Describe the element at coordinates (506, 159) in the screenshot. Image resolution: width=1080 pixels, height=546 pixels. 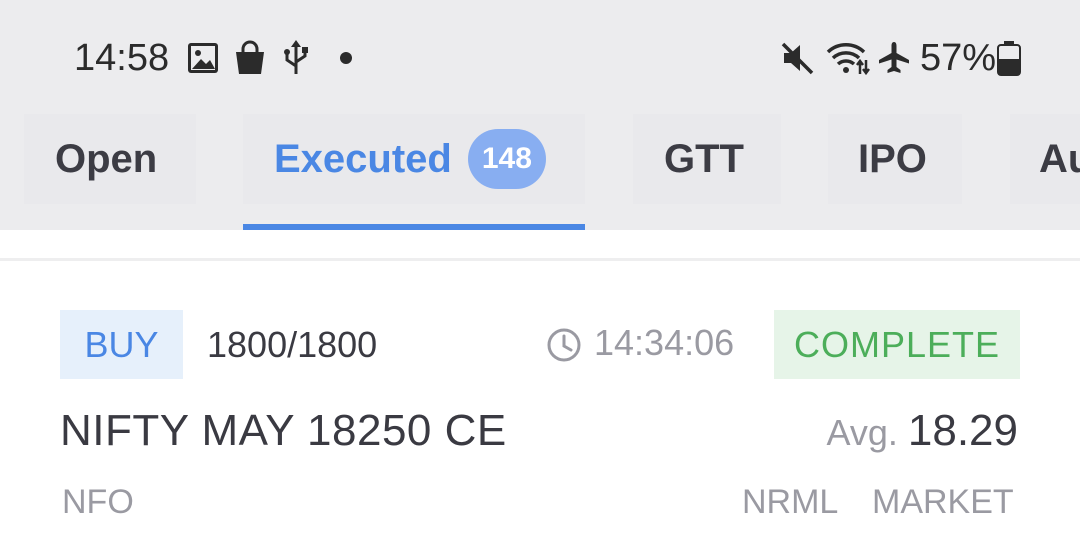
I see `executed-count-badge: 148` at that location.